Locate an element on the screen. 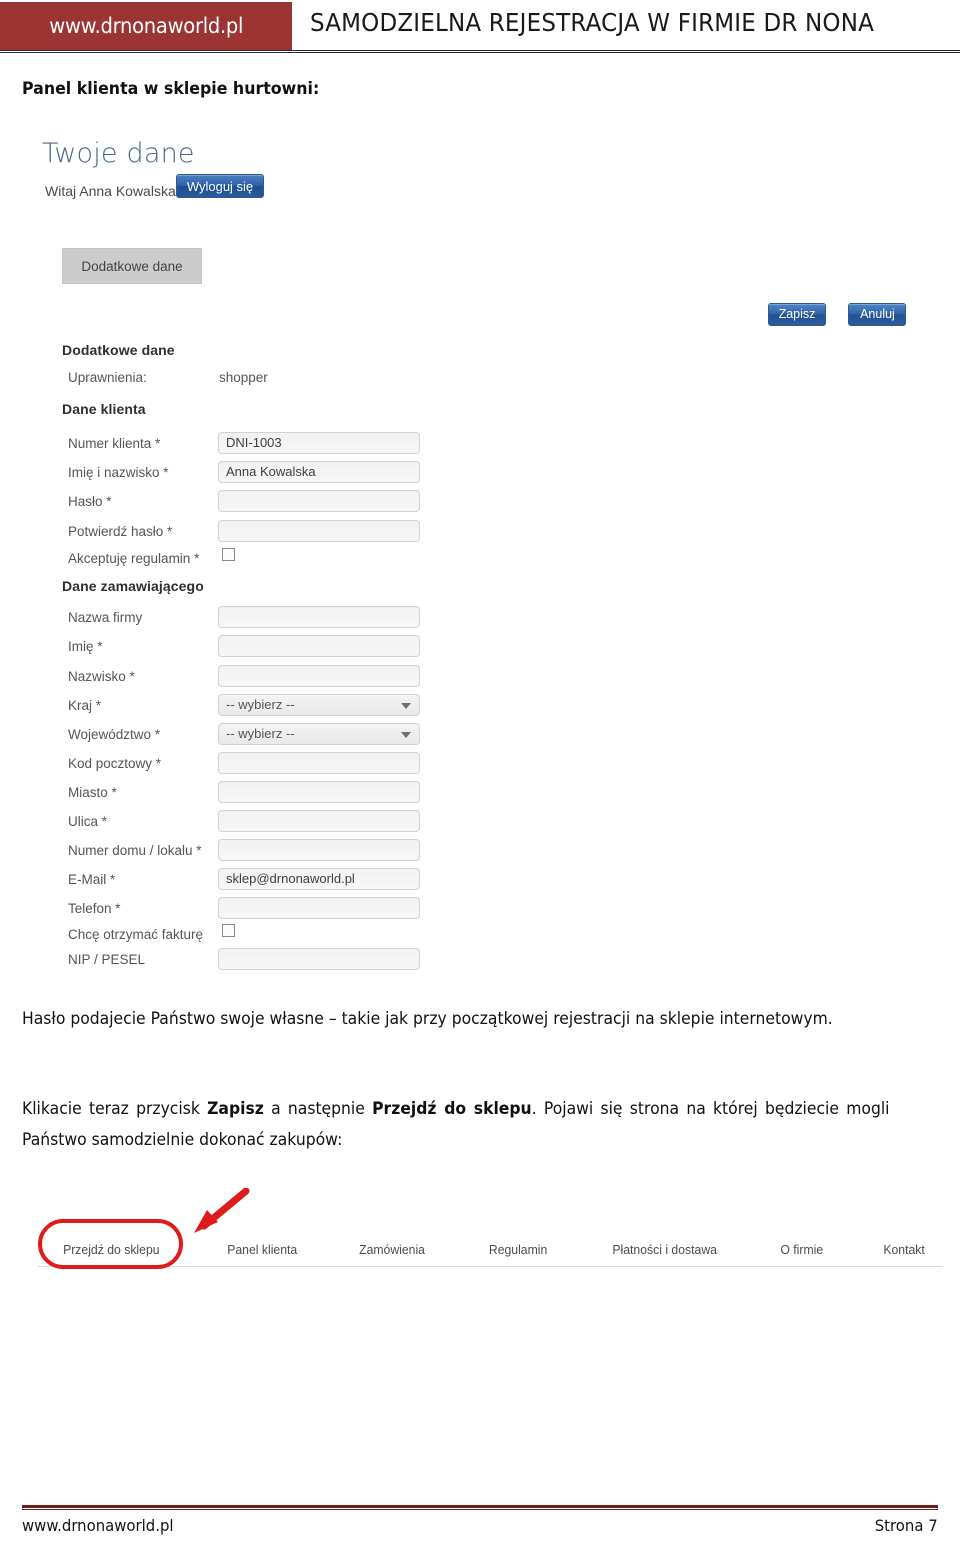  form-row: Kraj * -- wybierz -- is located at coordinates (480, 708).